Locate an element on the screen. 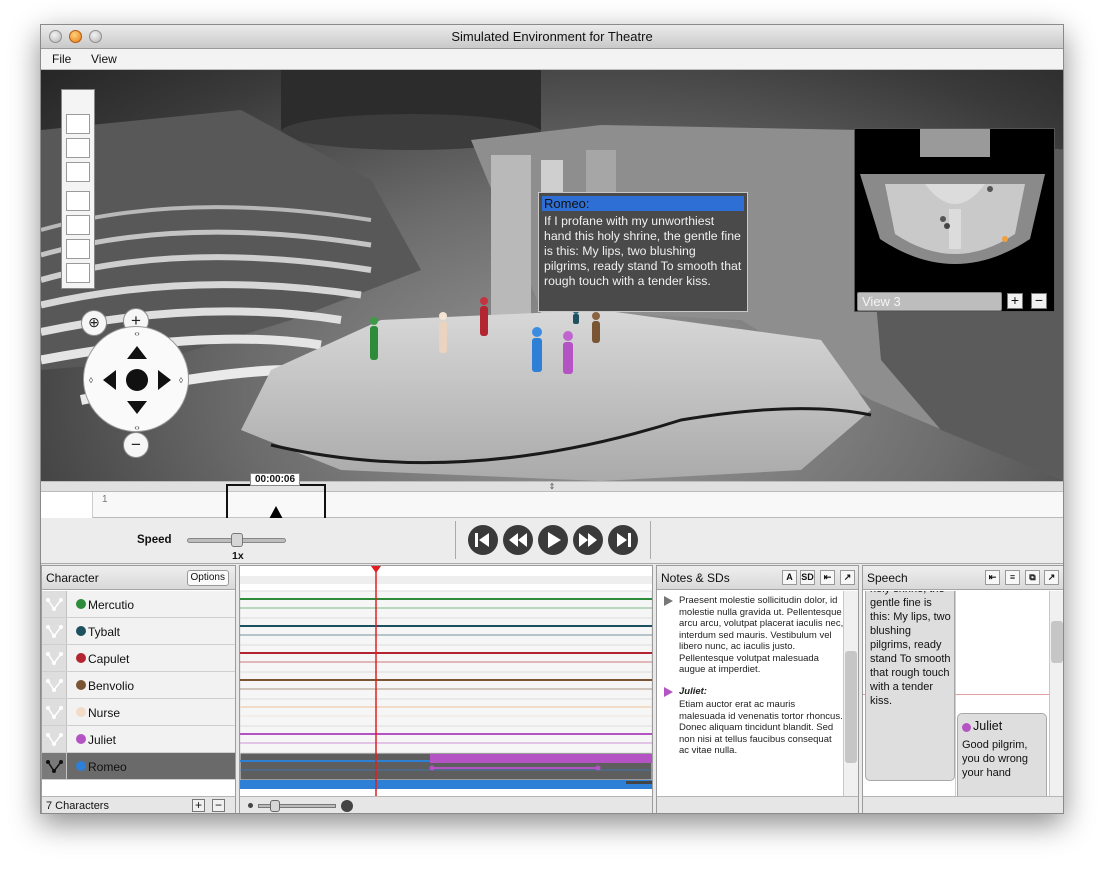 The width and height of the screenshot is (1104, 870). add-sd-button: SD is located at coordinates (807, 577).